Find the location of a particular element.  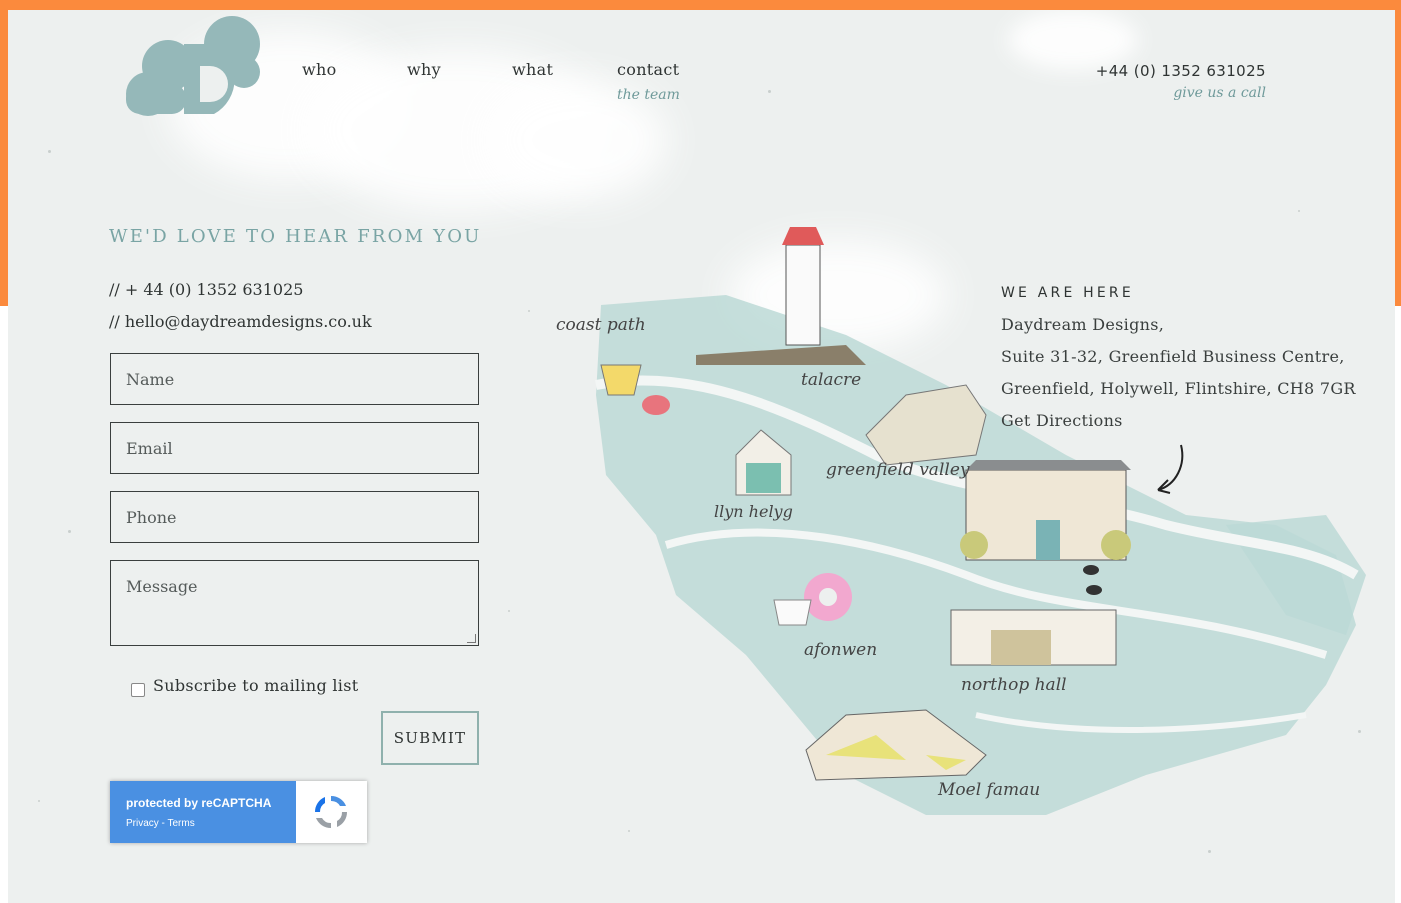

map-label-northop-hall: northop hall is located at coordinates (1014, 685).